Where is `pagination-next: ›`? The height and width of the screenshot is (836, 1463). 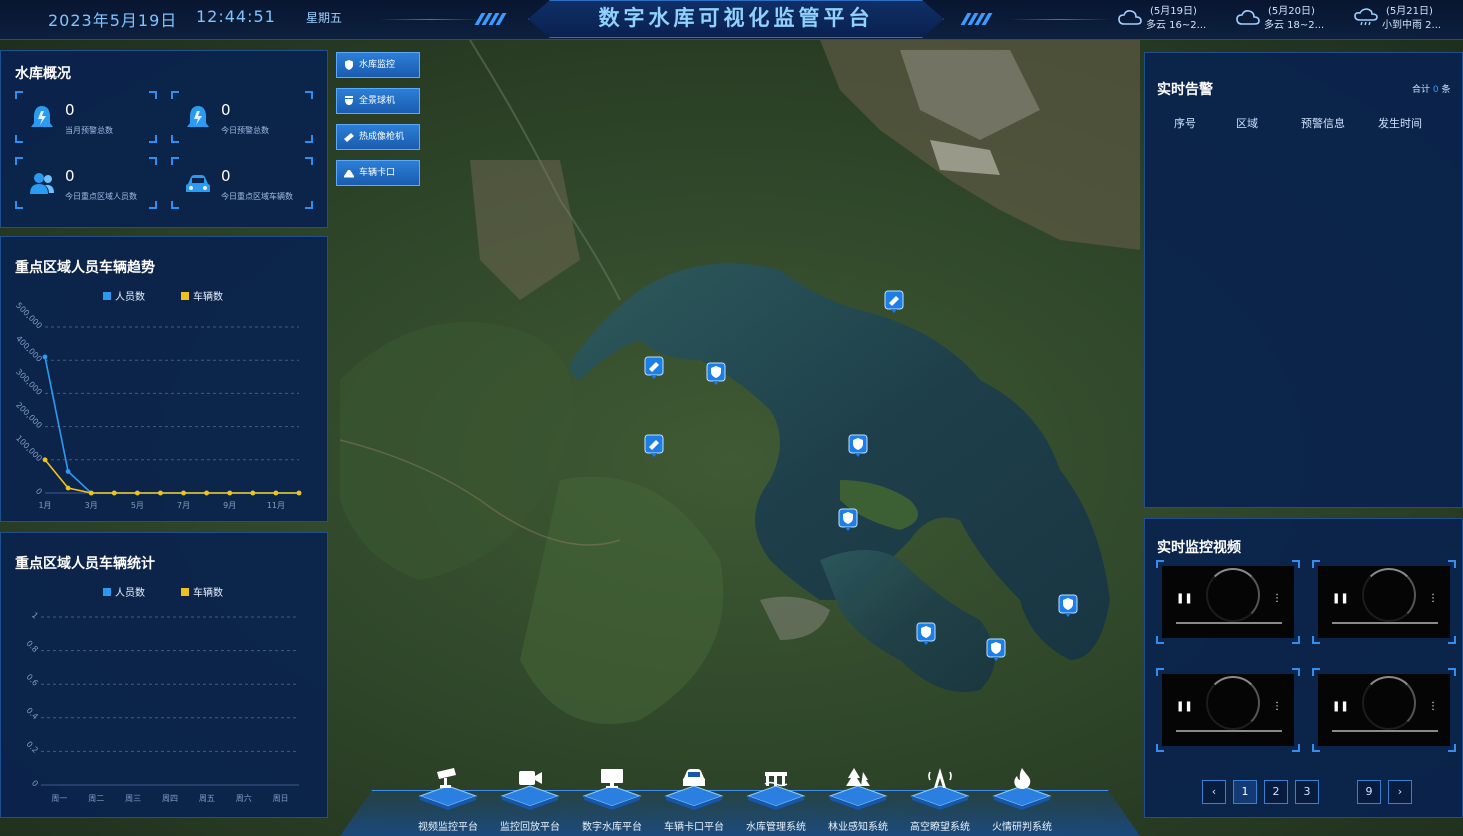 pagination-next: › is located at coordinates (1400, 792).